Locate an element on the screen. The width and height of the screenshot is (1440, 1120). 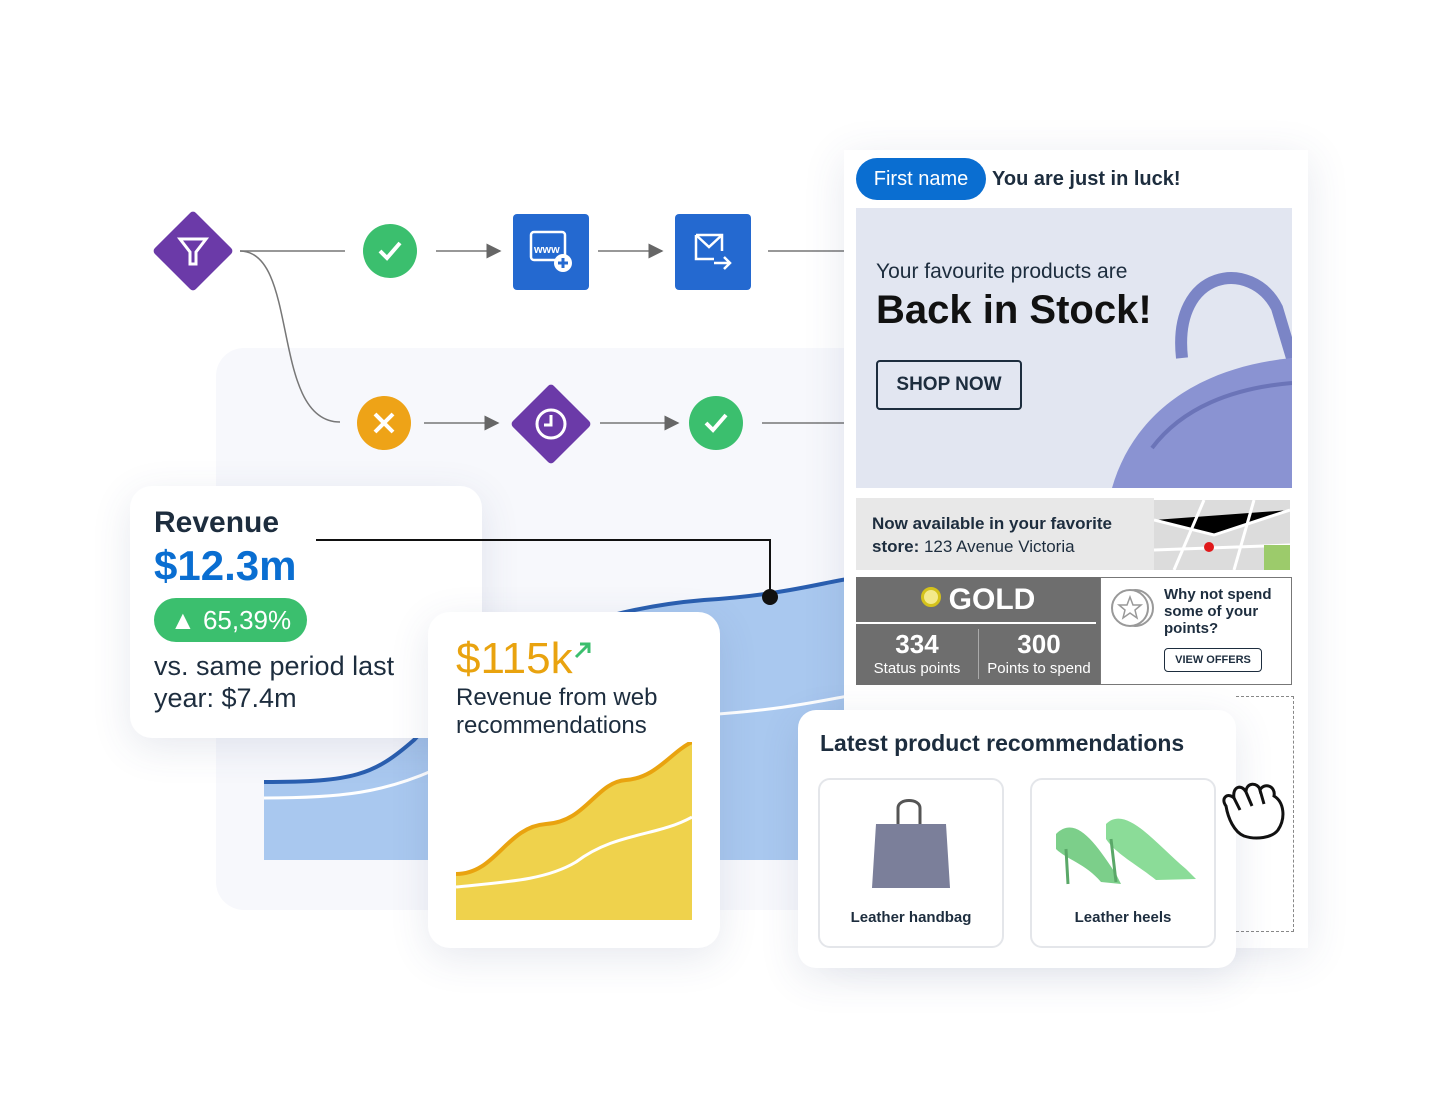
web-revenue-label: Revenue from web recommendations is located at coordinates (557, 711).